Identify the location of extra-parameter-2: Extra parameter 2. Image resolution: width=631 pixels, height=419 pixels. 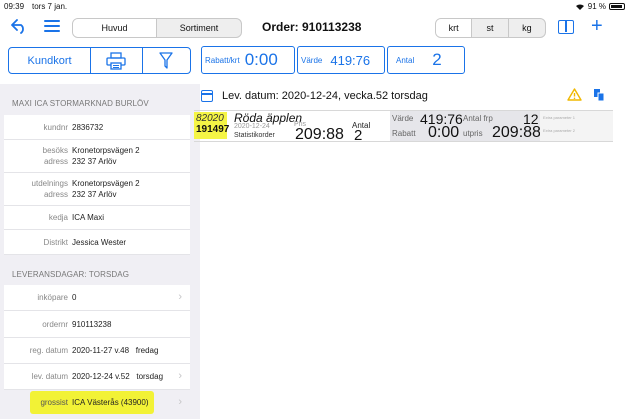
(559, 130).